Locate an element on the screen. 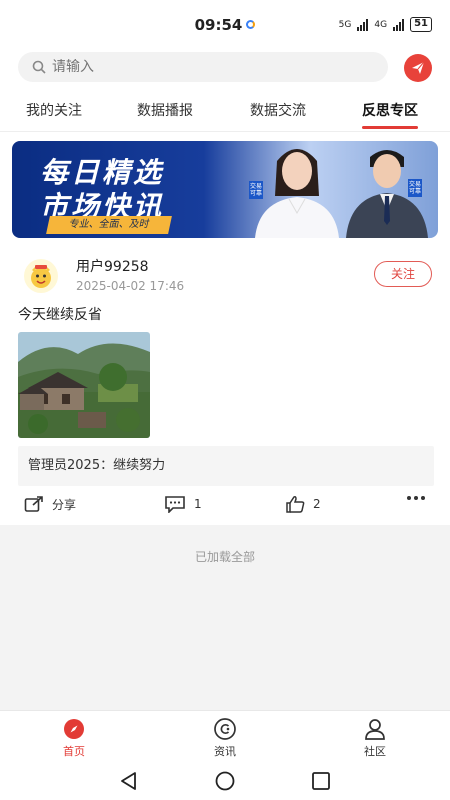 This screenshot has width=450, height=800. nav-news-label: 资讯 is located at coordinates (225, 751).